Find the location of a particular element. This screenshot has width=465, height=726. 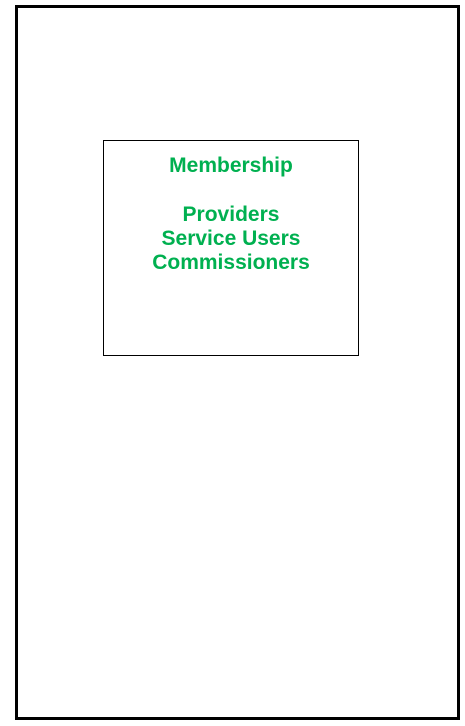

membership-heading: Membership is located at coordinates (231, 165).